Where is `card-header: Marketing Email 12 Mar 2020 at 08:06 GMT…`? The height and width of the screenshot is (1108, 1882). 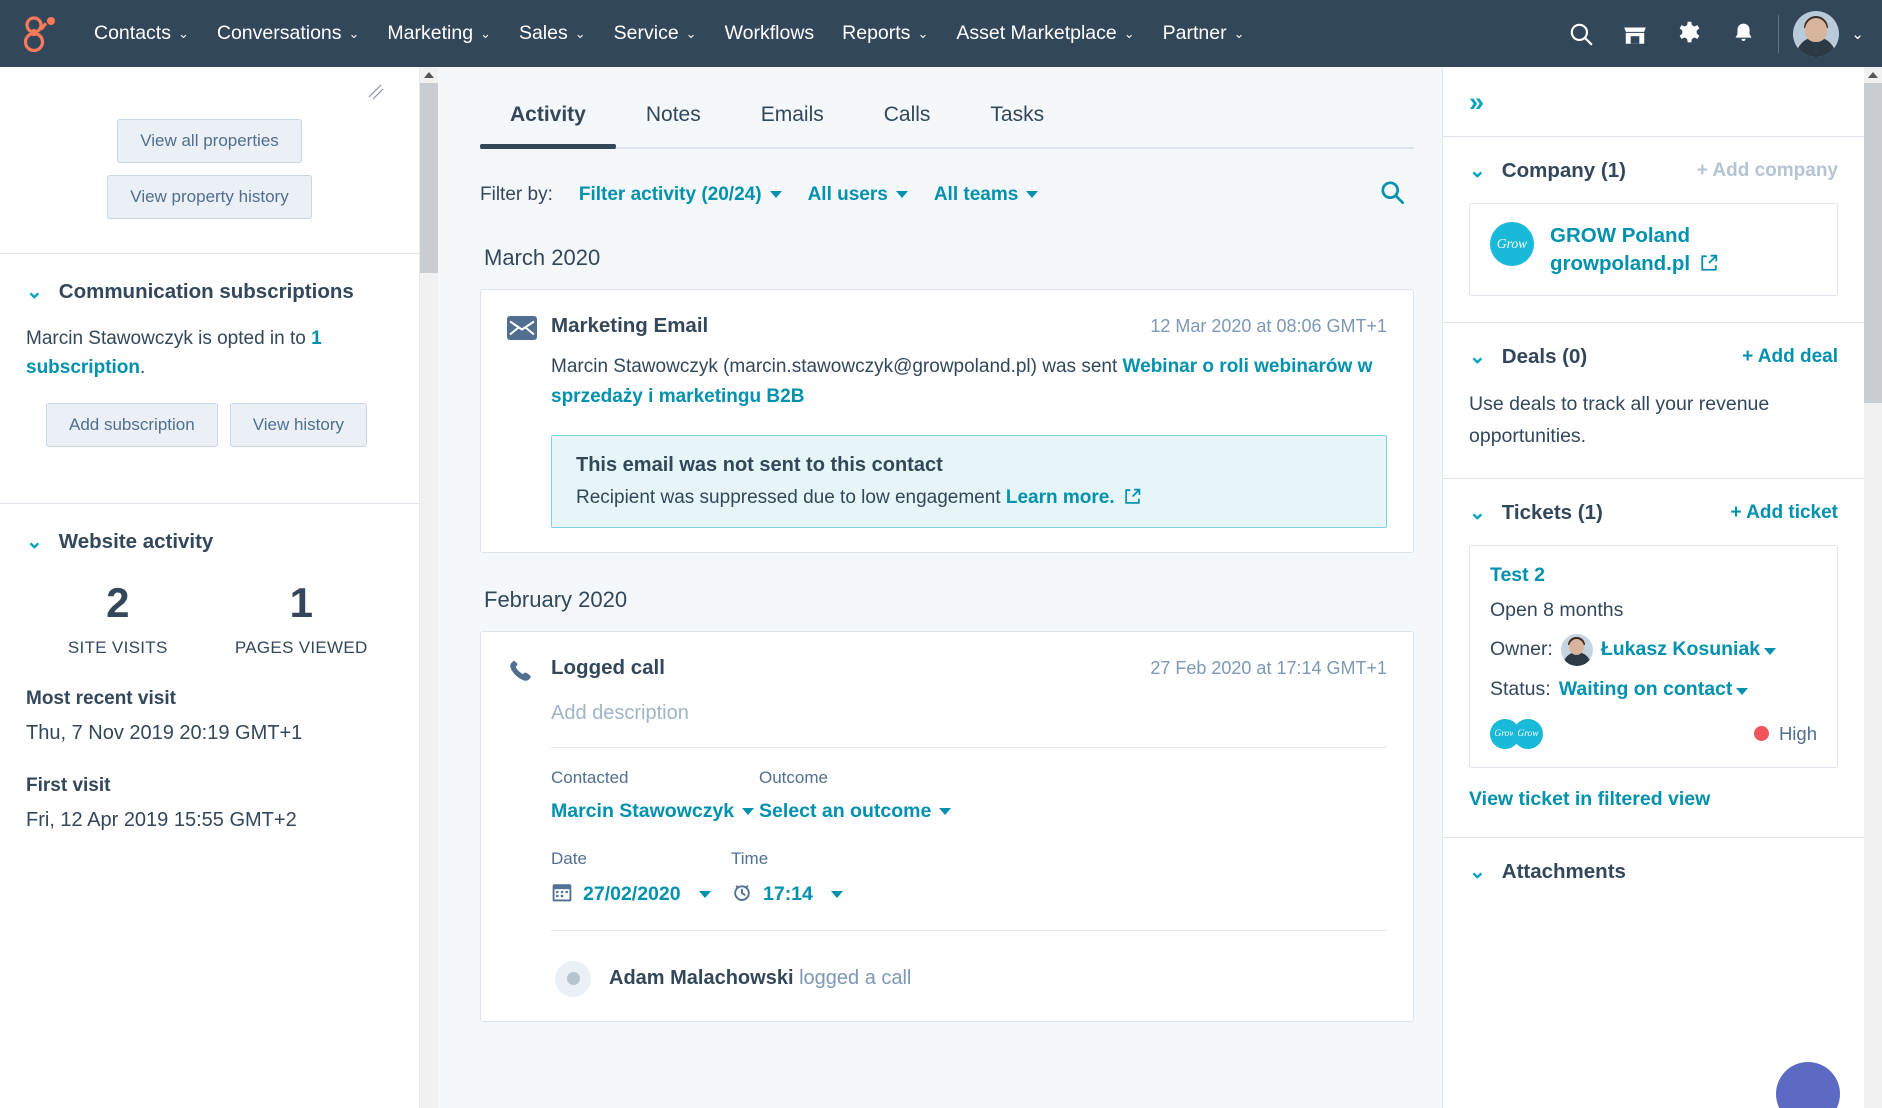 card-header: Marketing Email 12 Mar 2020 at 08:06 GMT… is located at coordinates (969, 326).